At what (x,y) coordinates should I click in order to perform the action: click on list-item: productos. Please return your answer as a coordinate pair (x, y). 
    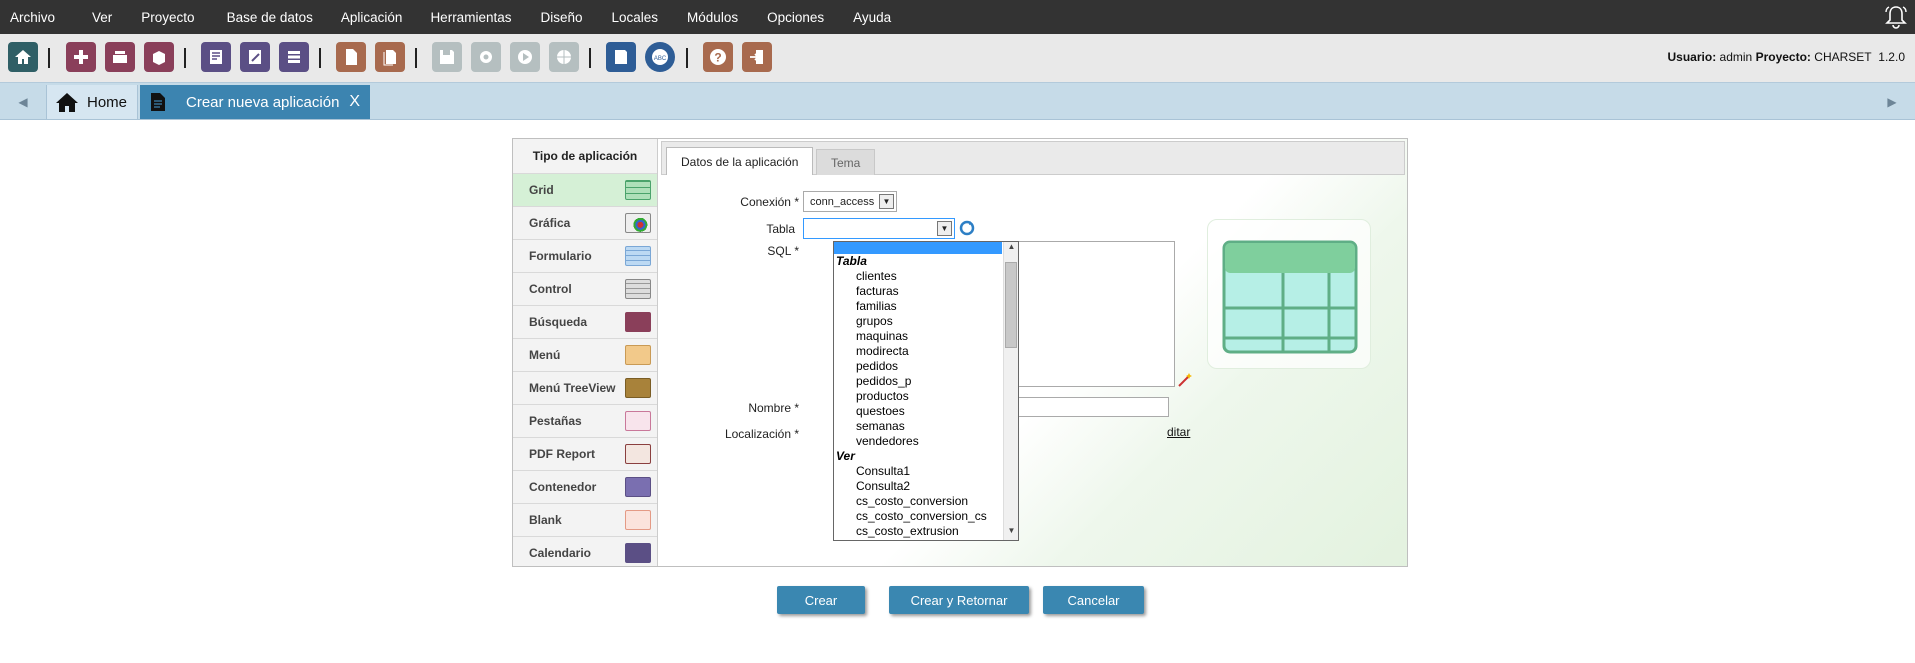
    Looking at the image, I should click on (926, 396).